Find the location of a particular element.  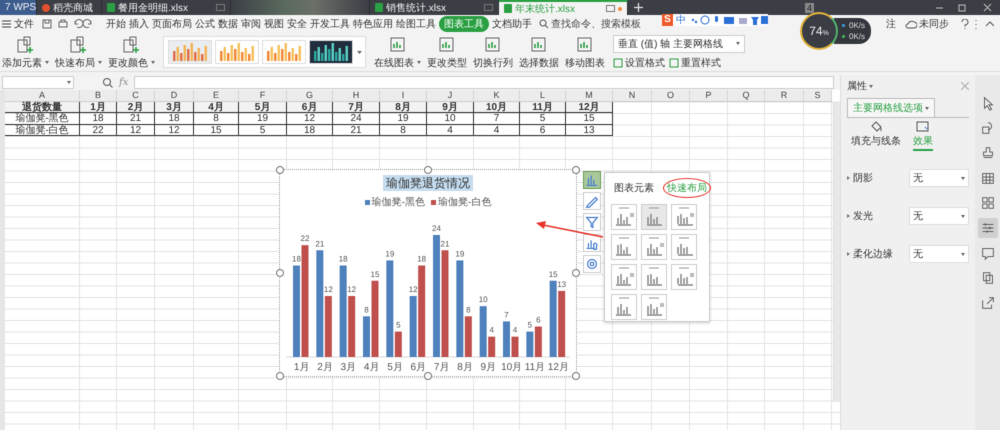

column-header: K is located at coordinates (497, 96).